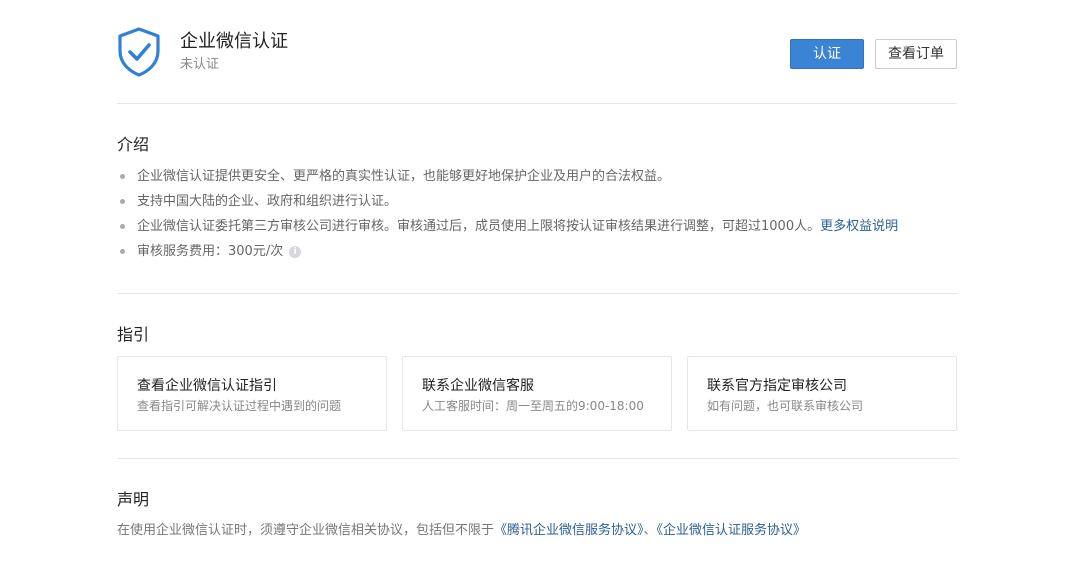 Image resolution: width=1072 pixels, height=566 pixels. What do you see at coordinates (785, 406) in the screenshot?
I see `card-desc: 如有问题，也可联系审核公司` at bounding box center [785, 406].